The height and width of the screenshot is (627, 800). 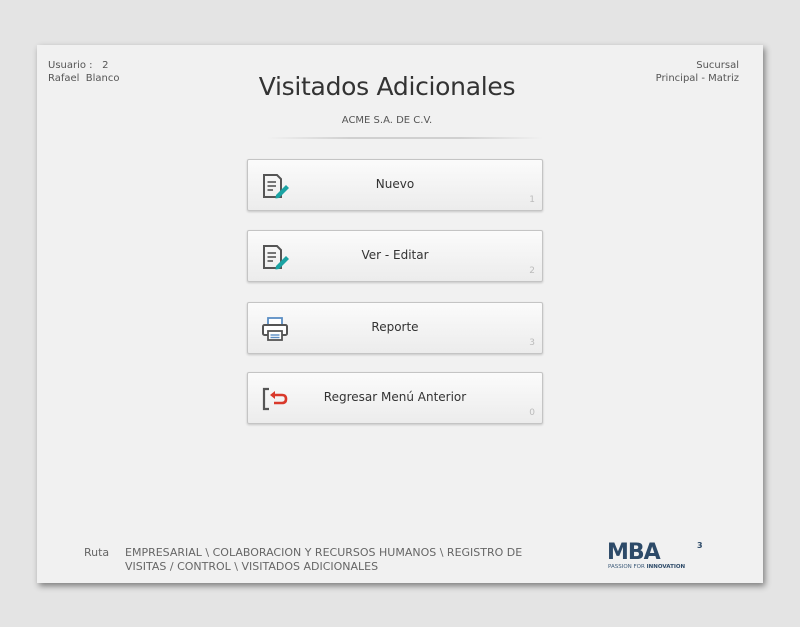 What do you see at coordinates (700, 545) in the screenshot?
I see `logo-superscript: 3` at bounding box center [700, 545].